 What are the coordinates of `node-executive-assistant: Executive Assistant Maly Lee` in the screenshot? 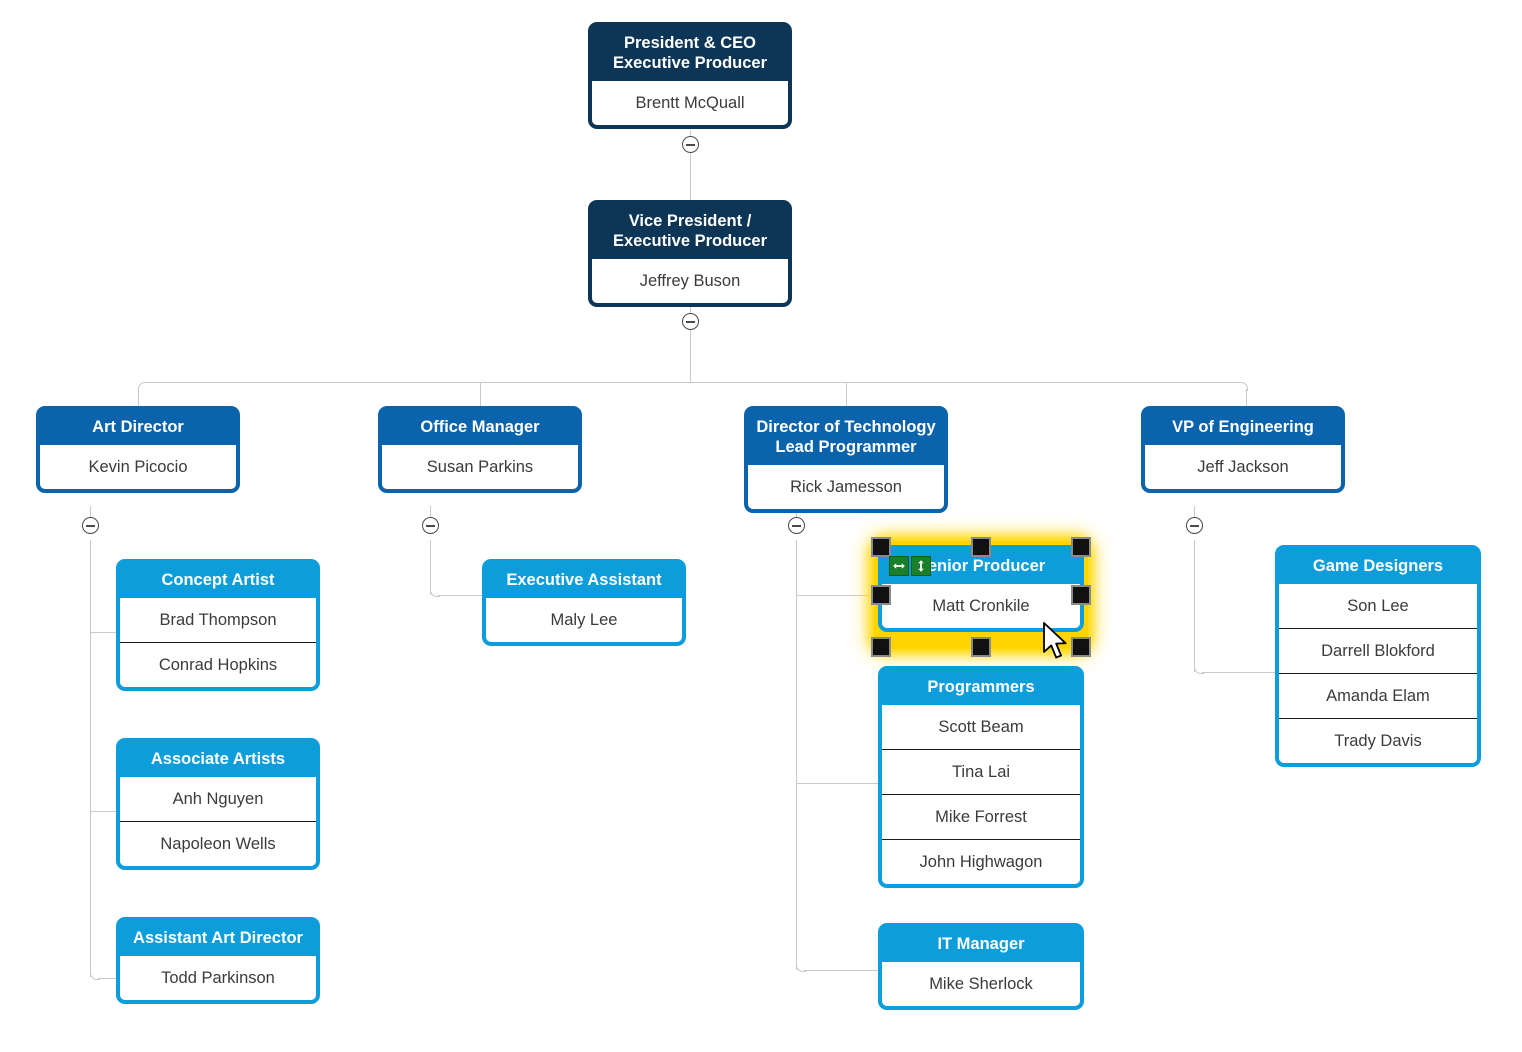 It's located at (584, 602).